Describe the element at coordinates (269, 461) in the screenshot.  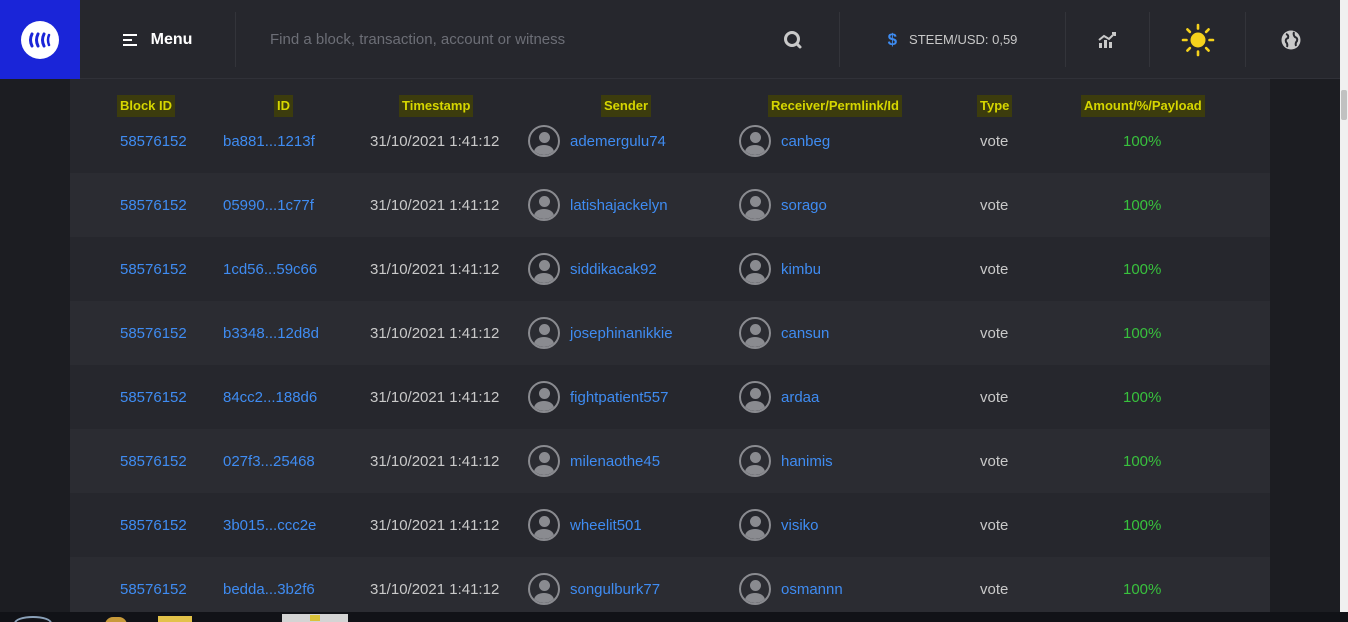
I see `transaction-id-link: 027f3...25468` at that location.